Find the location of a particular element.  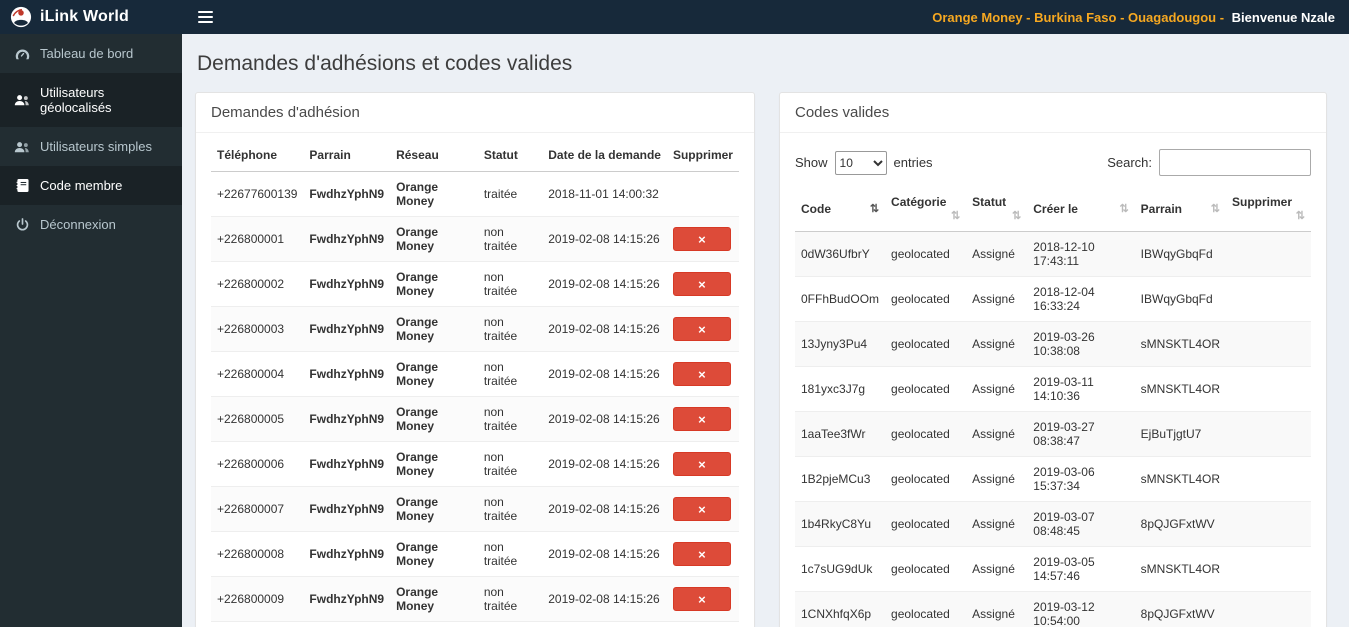

sidebar-item-label: Tableau de bord is located at coordinates (87, 53).